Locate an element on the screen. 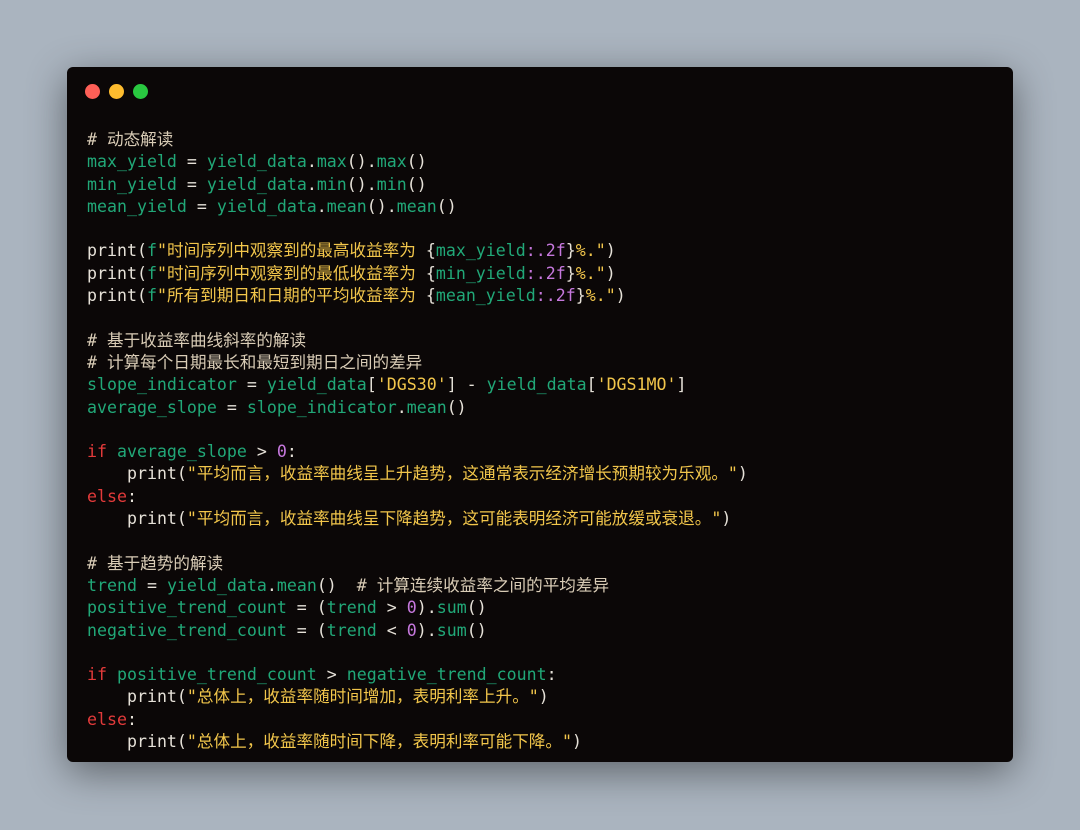 The height and width of the screenshot is (830, 1080). code-line: if average_slope > 0: is located at coordinates (545, 452).